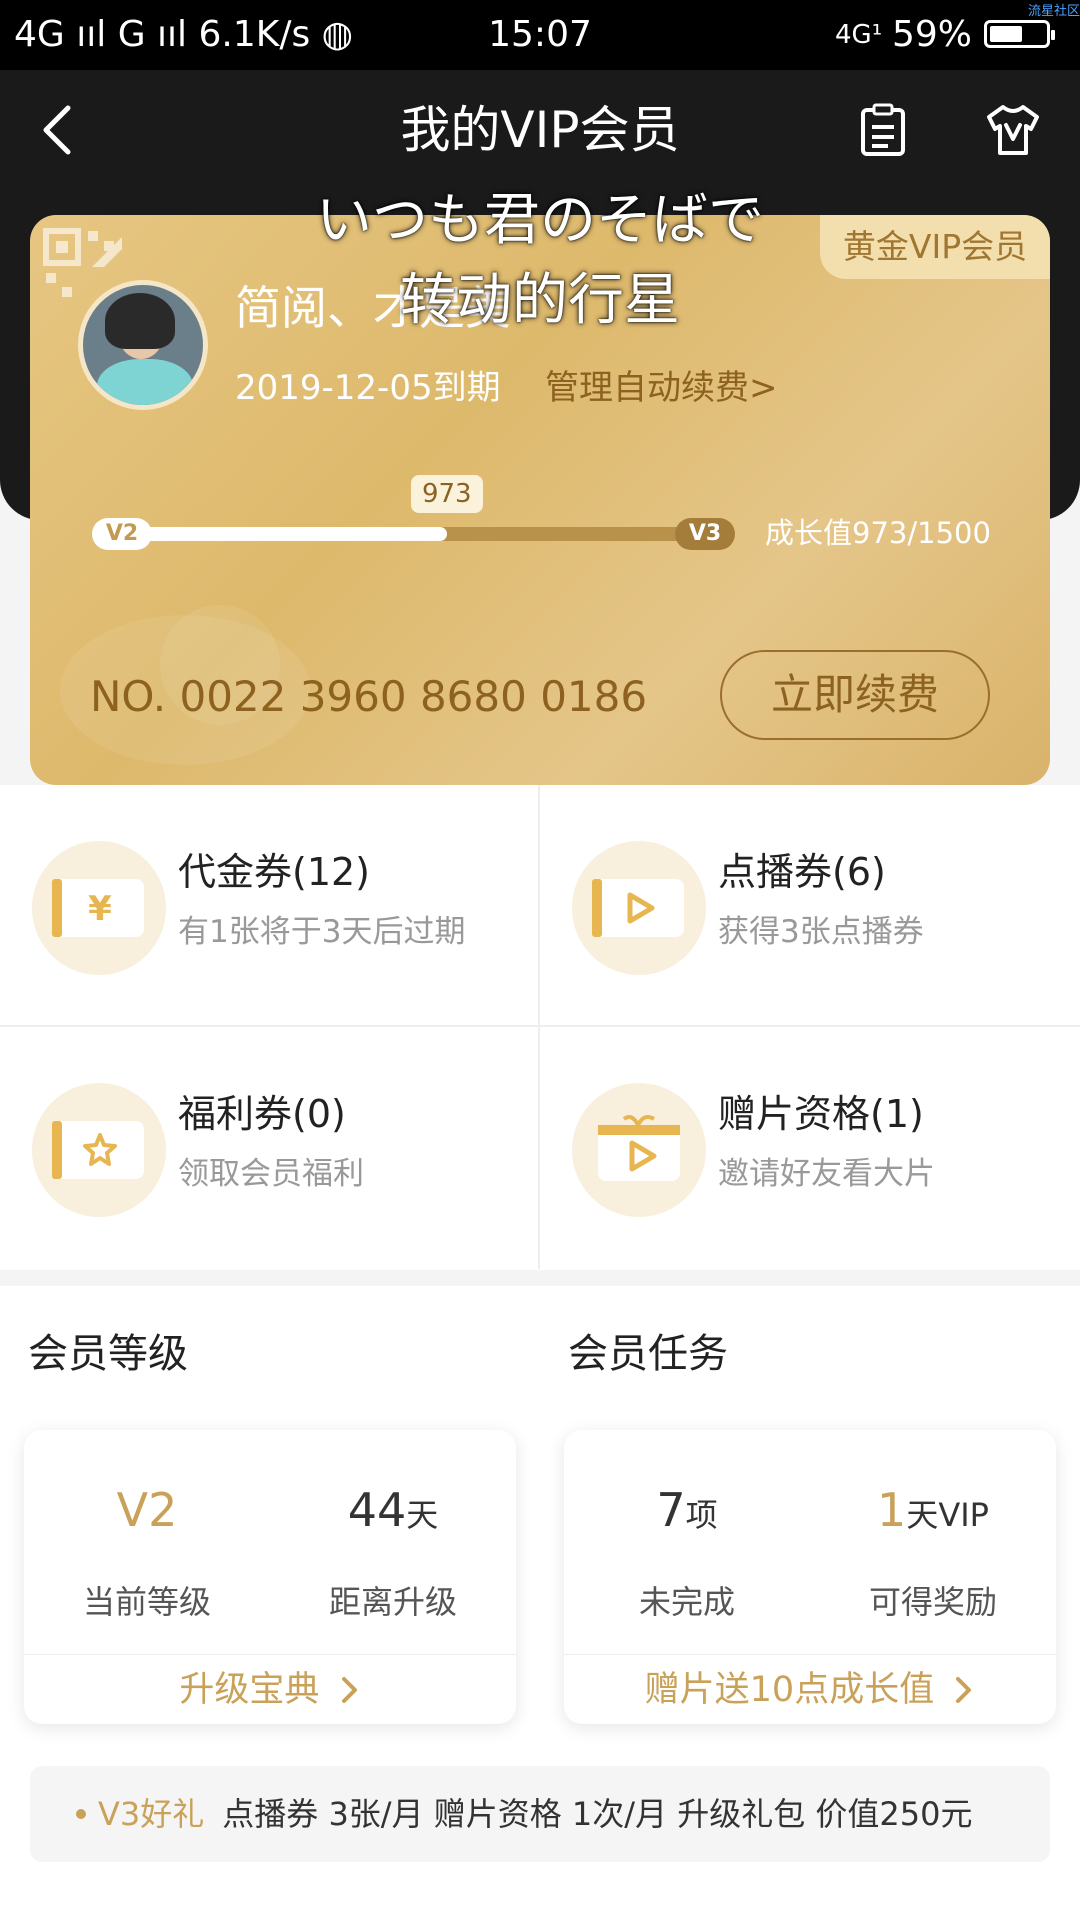  I want to click on coupon-title: 点播券(6), so click(802, 872).